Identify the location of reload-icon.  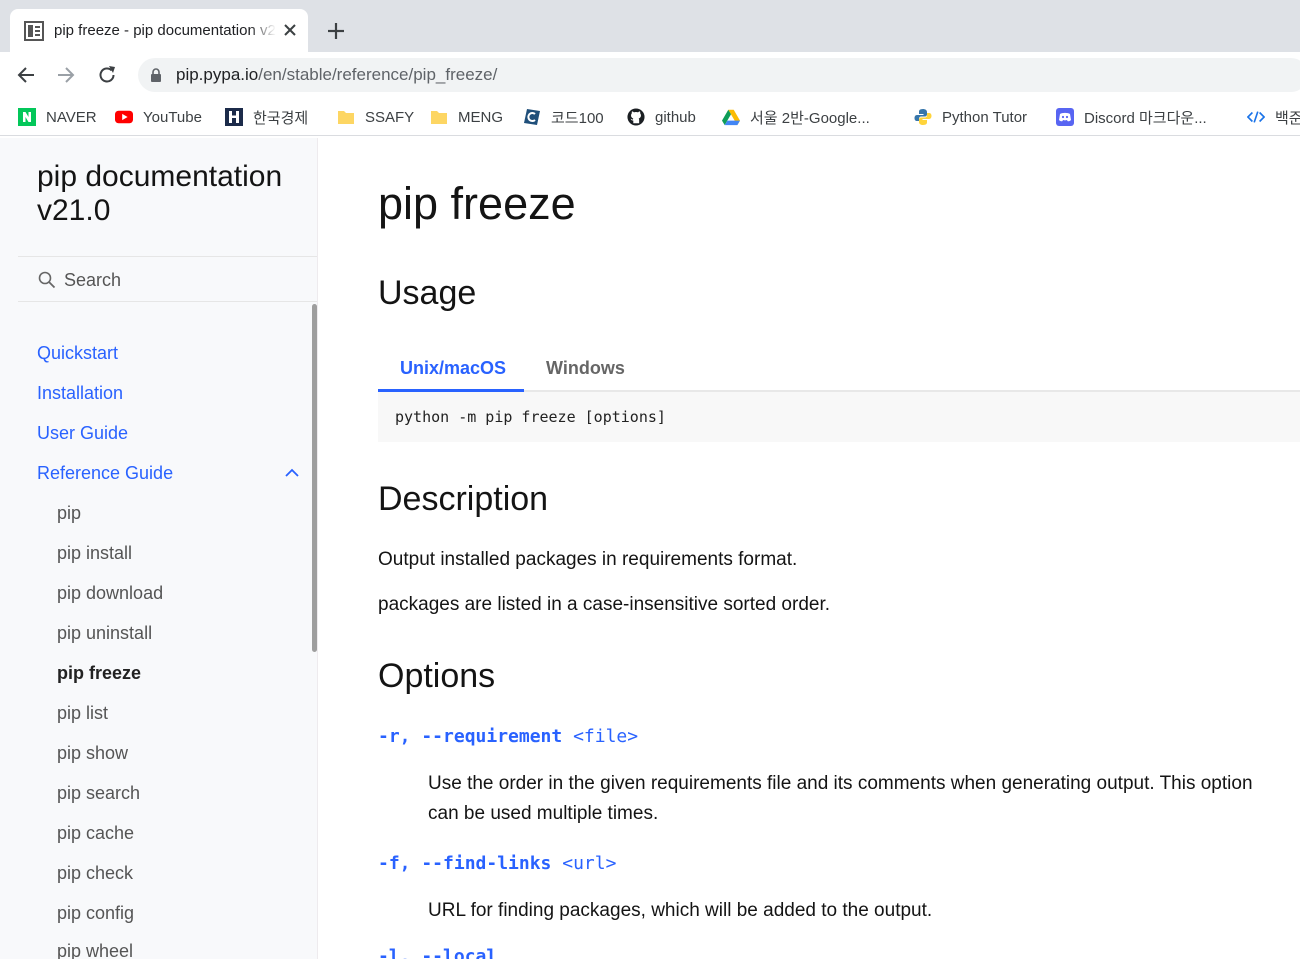
(107, 75).